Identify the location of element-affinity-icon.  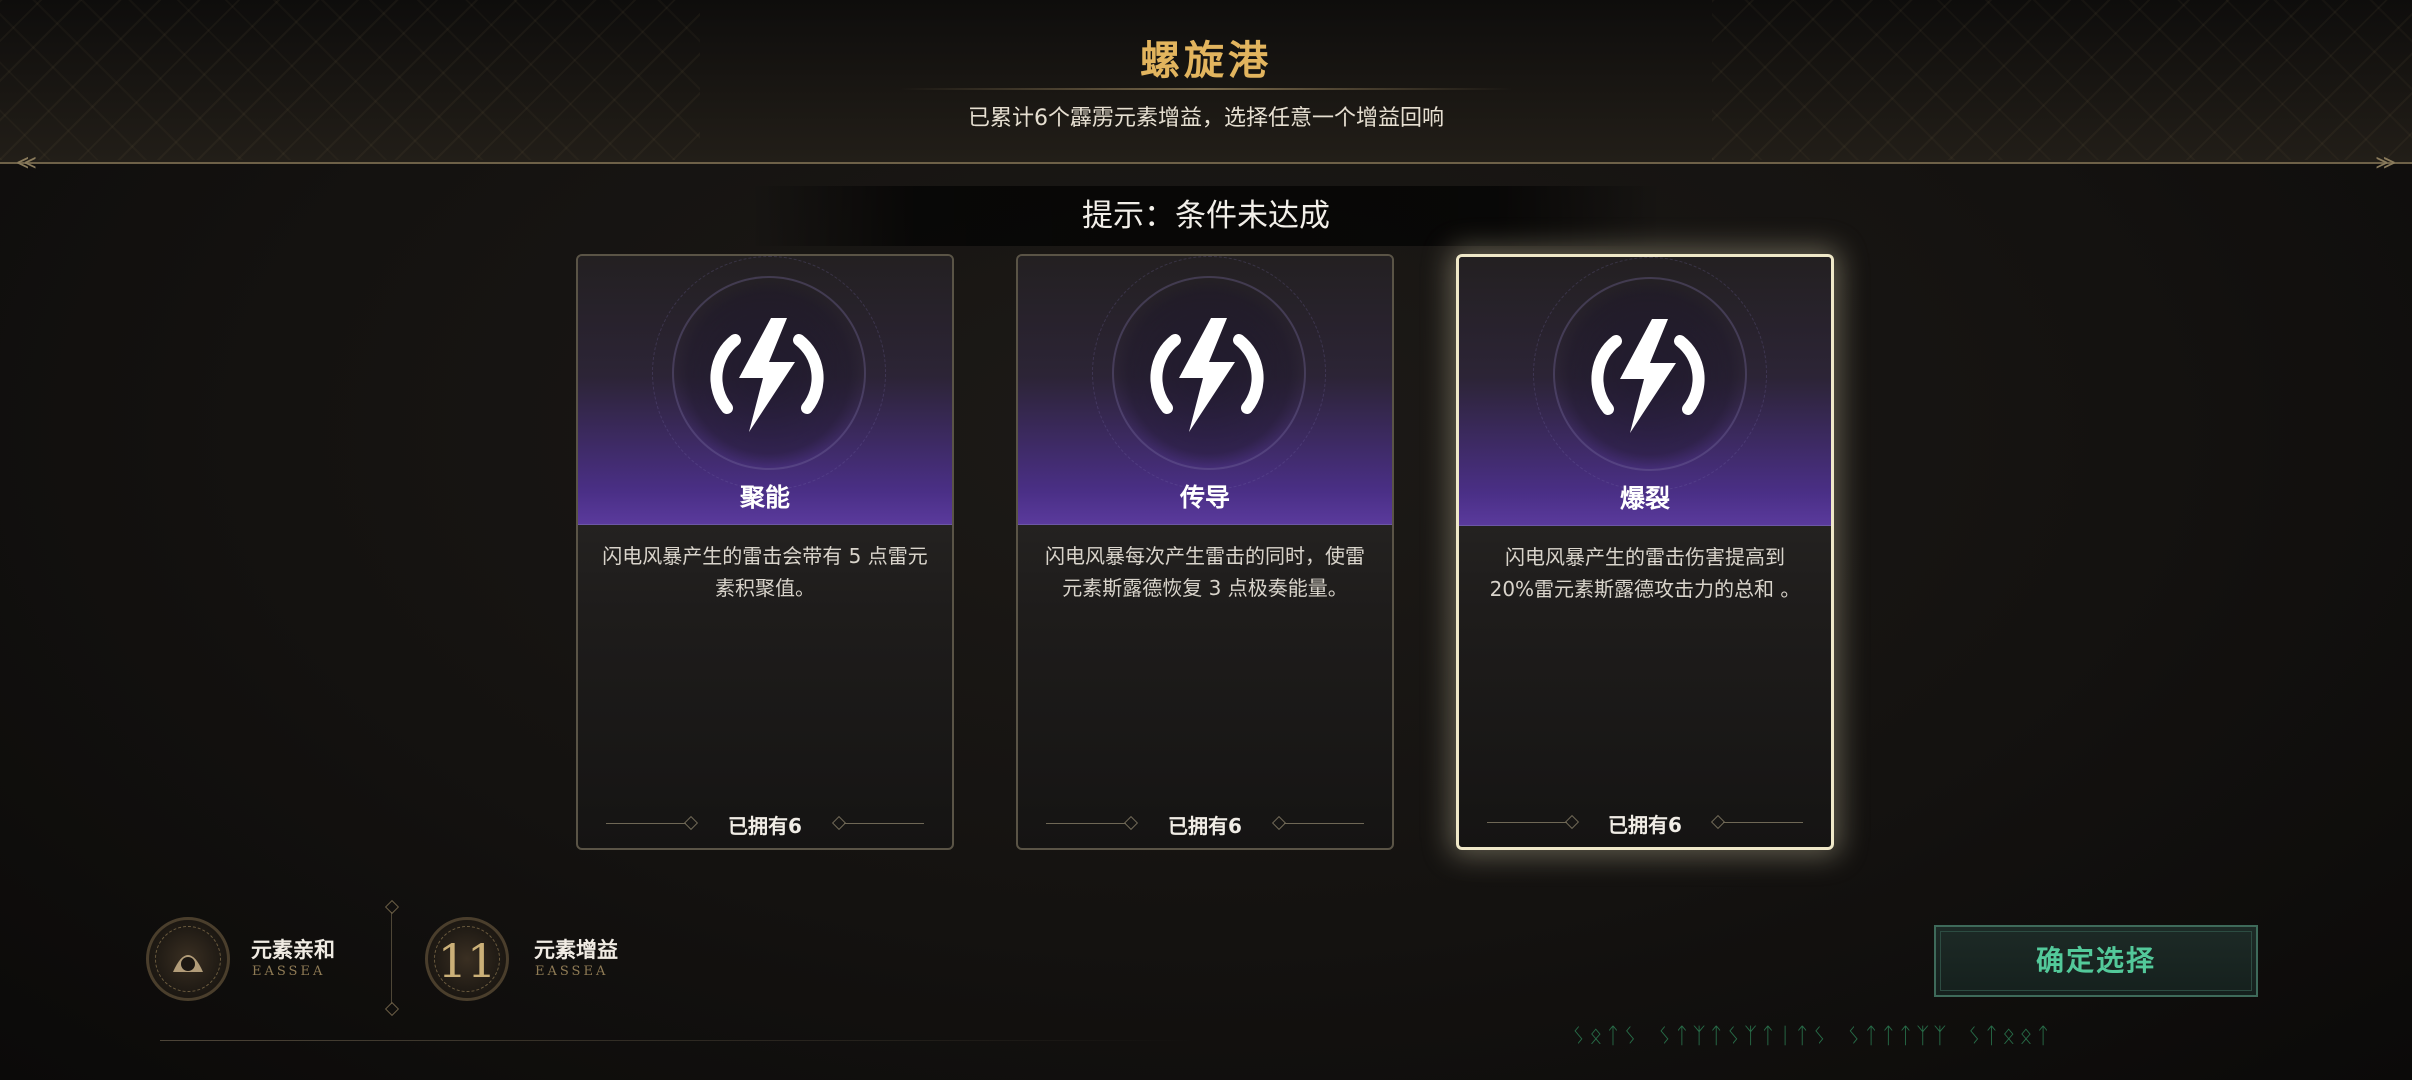
(188, 959).